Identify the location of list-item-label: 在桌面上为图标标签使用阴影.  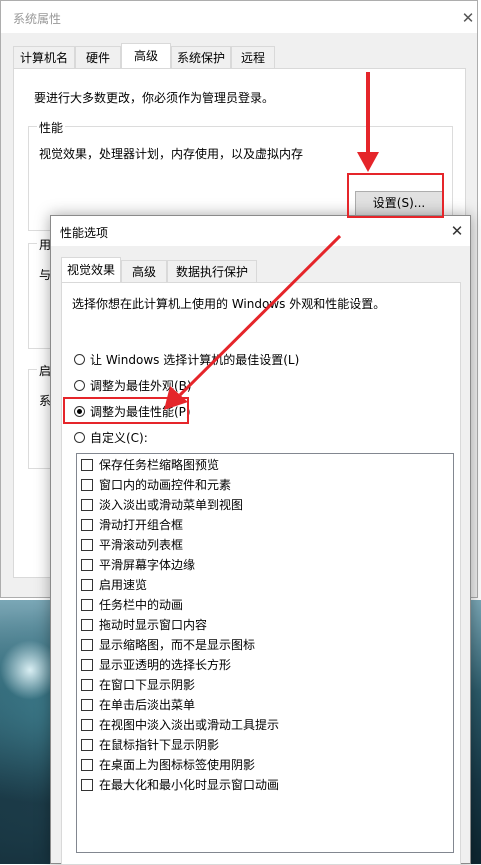
(177, 765).